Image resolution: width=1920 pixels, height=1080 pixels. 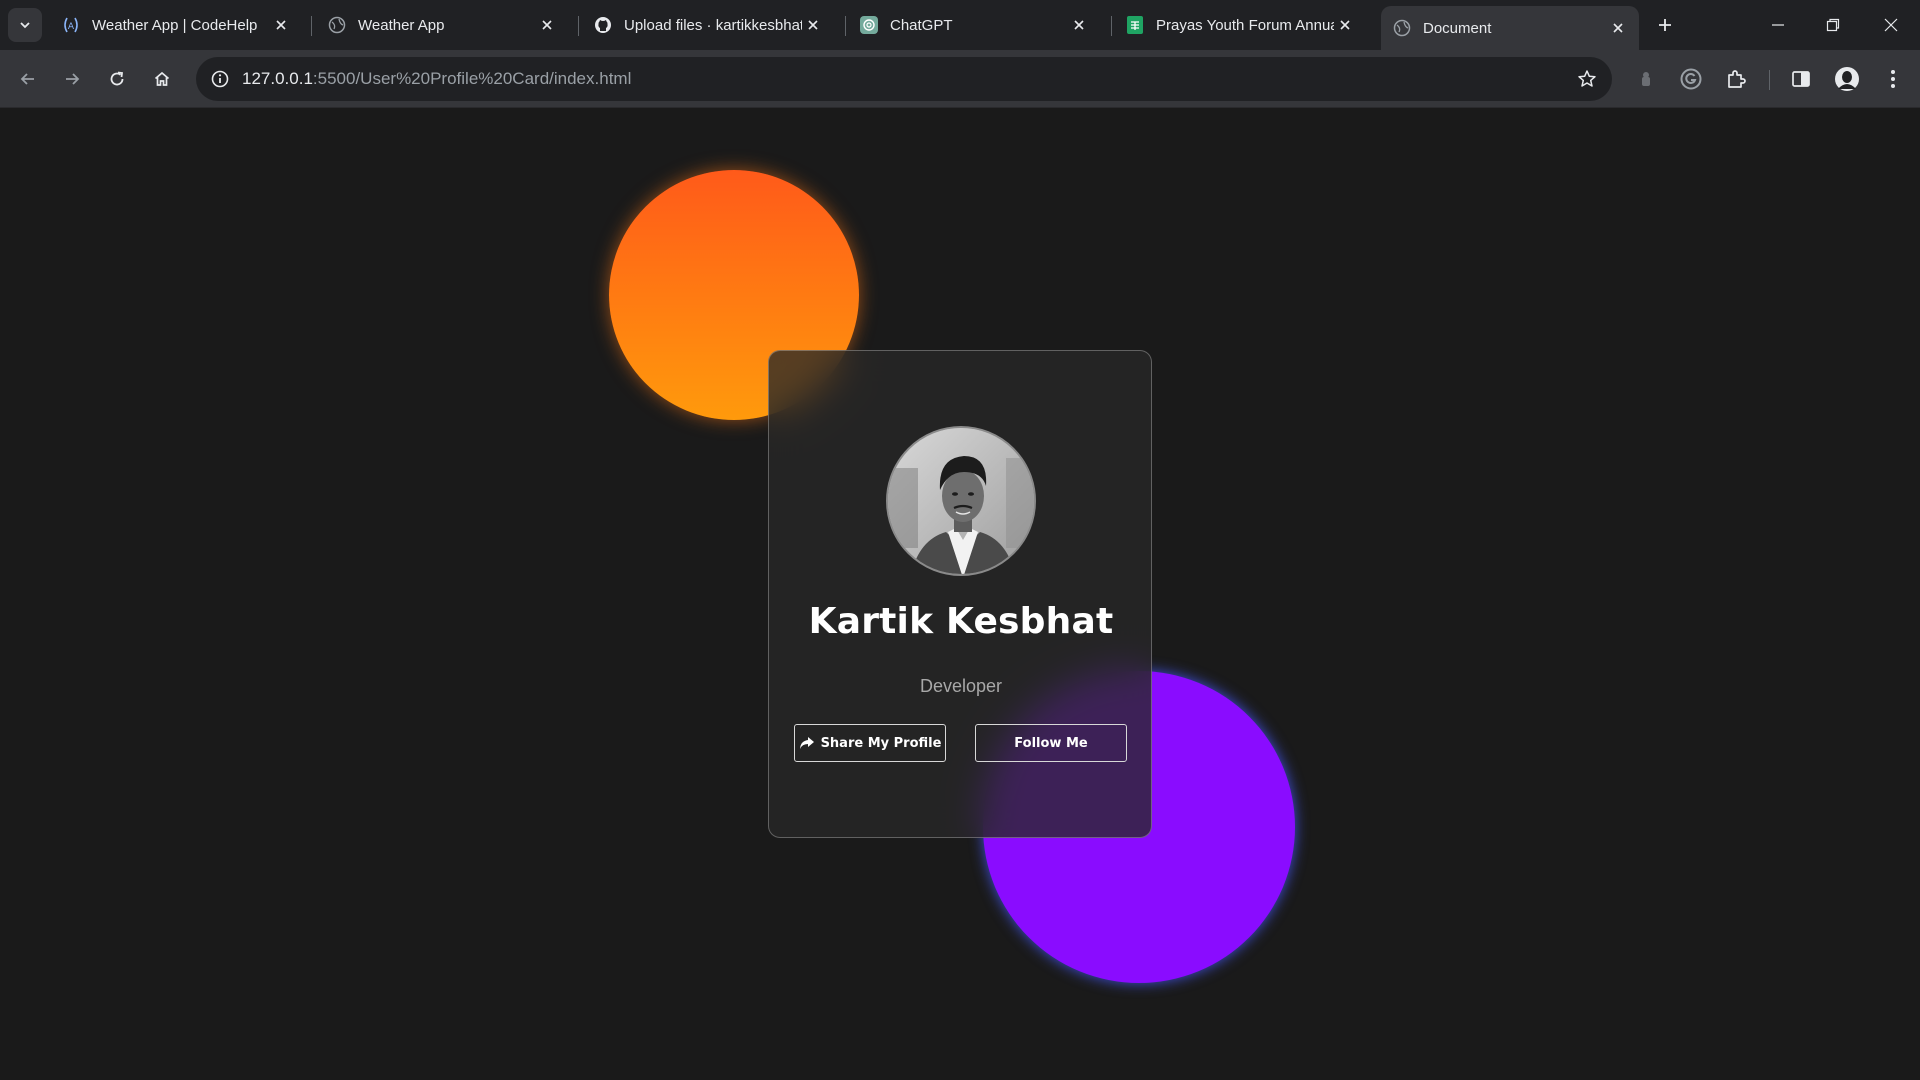 I want to click on side-panel-icon, so click(x=1801, y=79).